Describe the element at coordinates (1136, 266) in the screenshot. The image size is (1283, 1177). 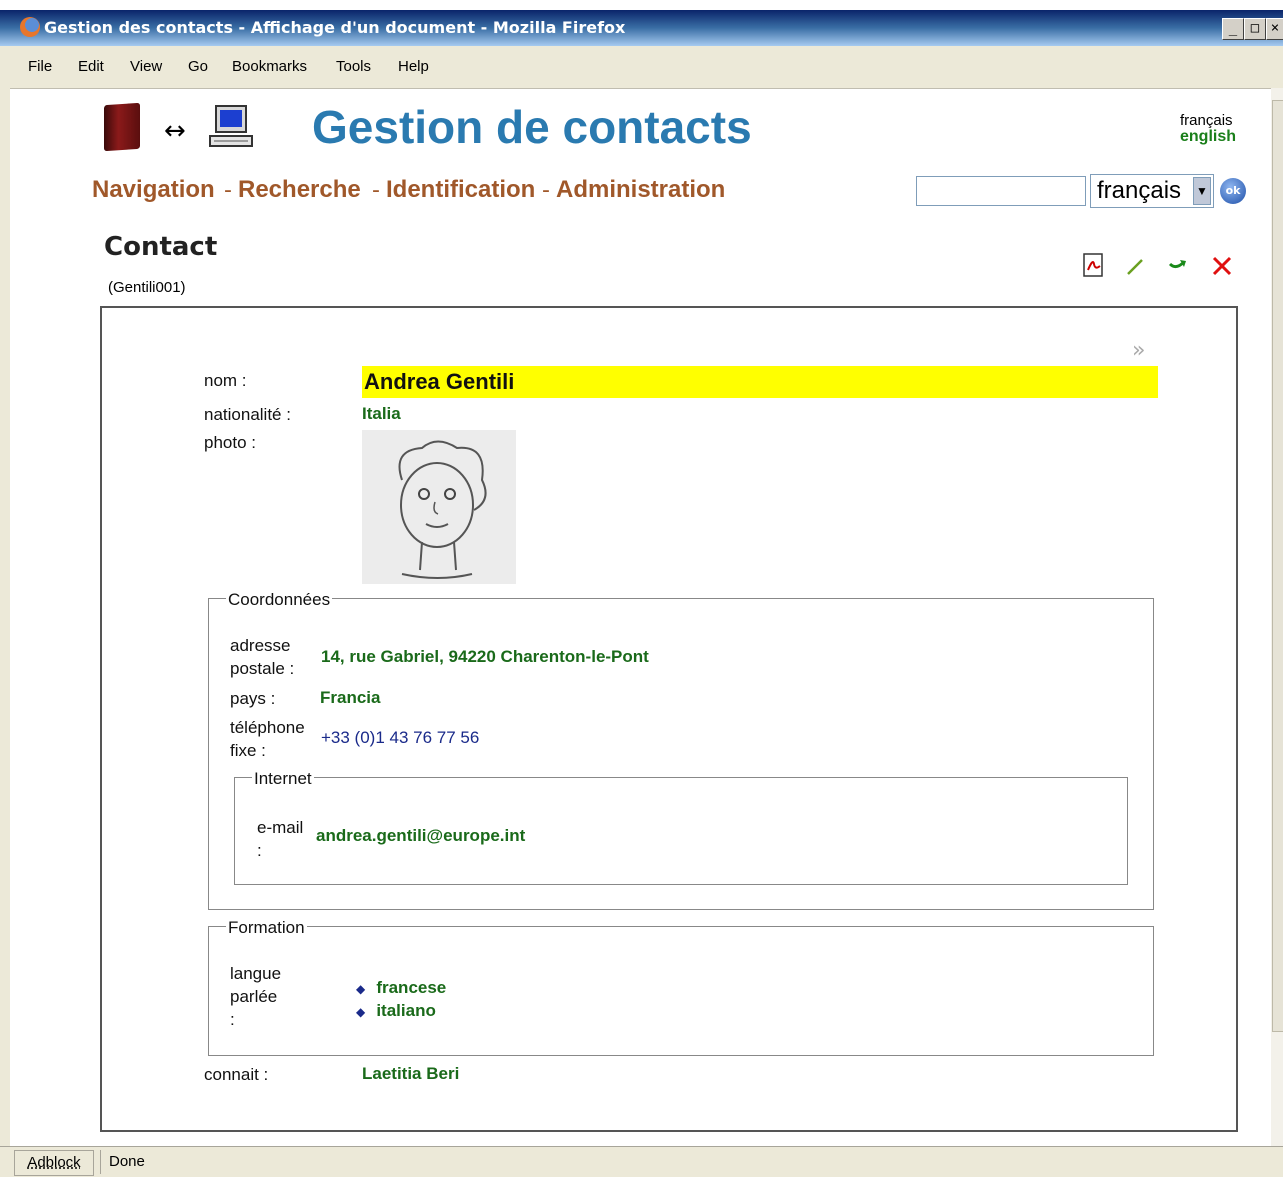
I see `edit-pencil-icon` at that location.